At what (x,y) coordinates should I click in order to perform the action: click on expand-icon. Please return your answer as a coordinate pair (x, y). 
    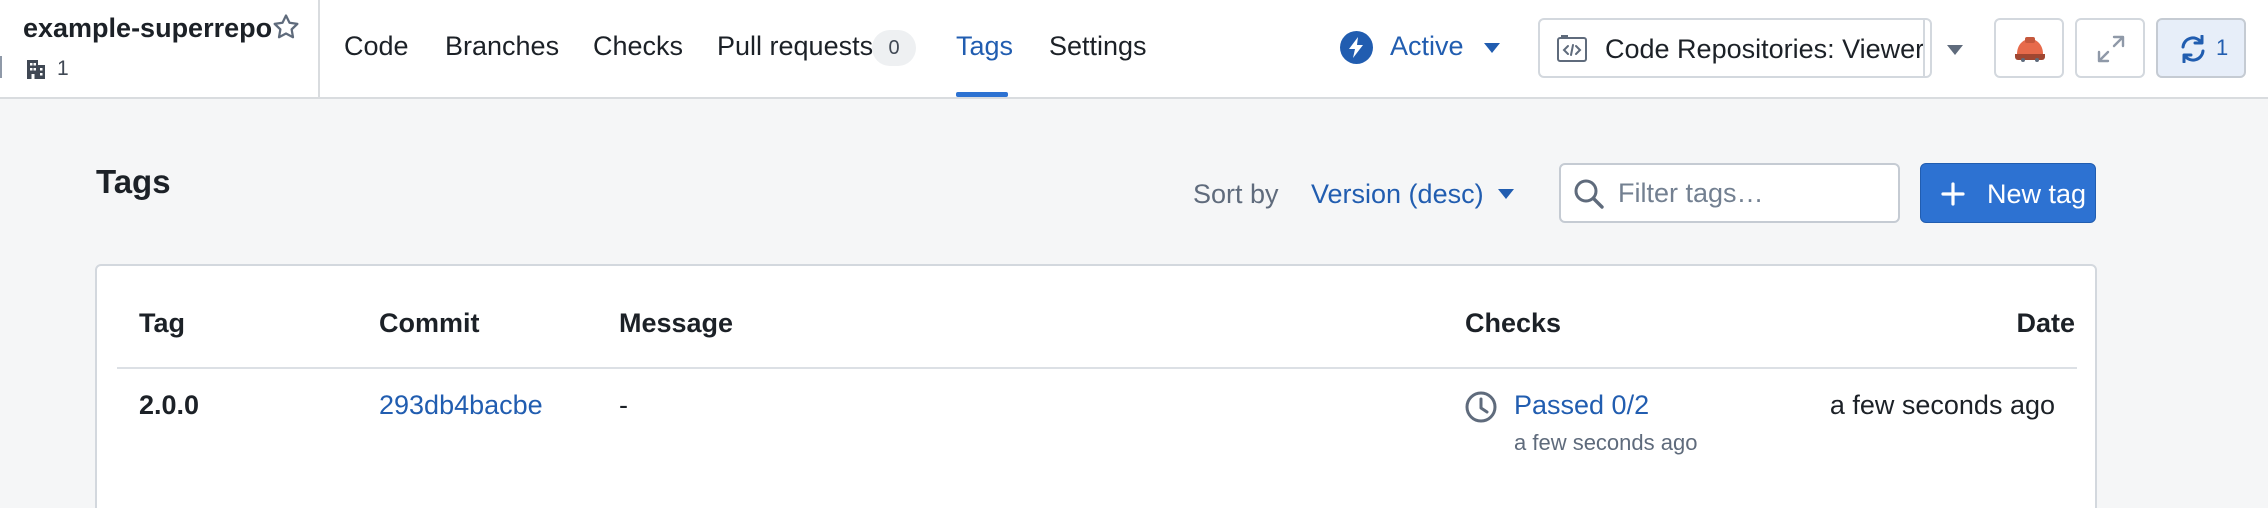
    Looking at the image, I should click on (2111, 49).